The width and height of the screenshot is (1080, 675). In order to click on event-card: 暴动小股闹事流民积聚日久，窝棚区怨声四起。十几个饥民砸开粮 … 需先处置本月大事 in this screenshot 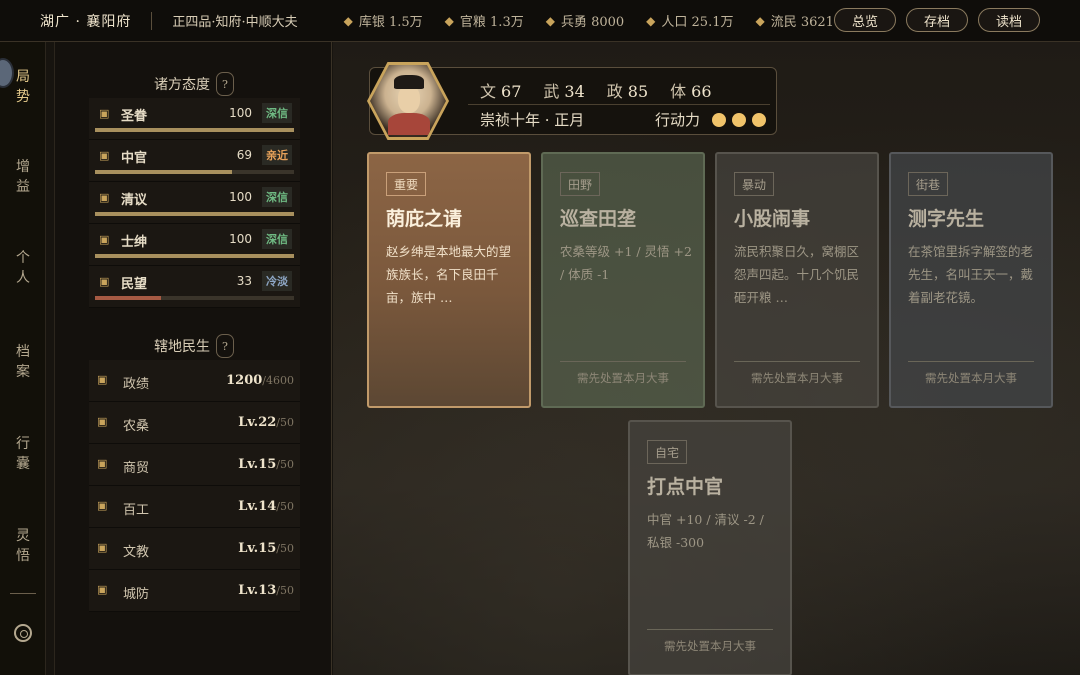, I will do `click(797, 280)`.